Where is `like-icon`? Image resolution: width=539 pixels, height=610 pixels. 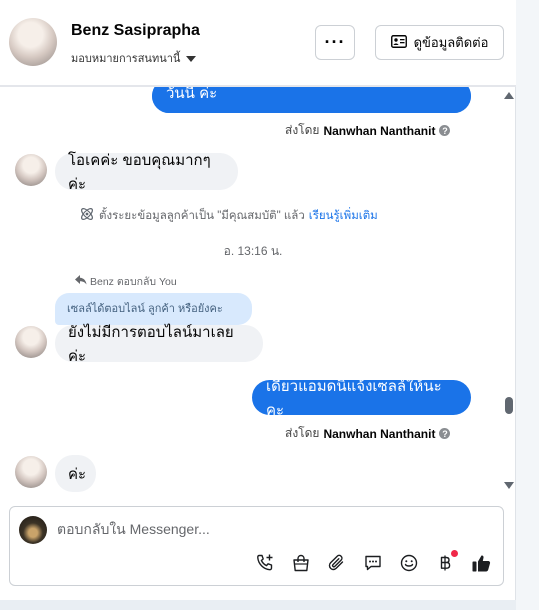
like-icon is located at coordinates (481, 563).